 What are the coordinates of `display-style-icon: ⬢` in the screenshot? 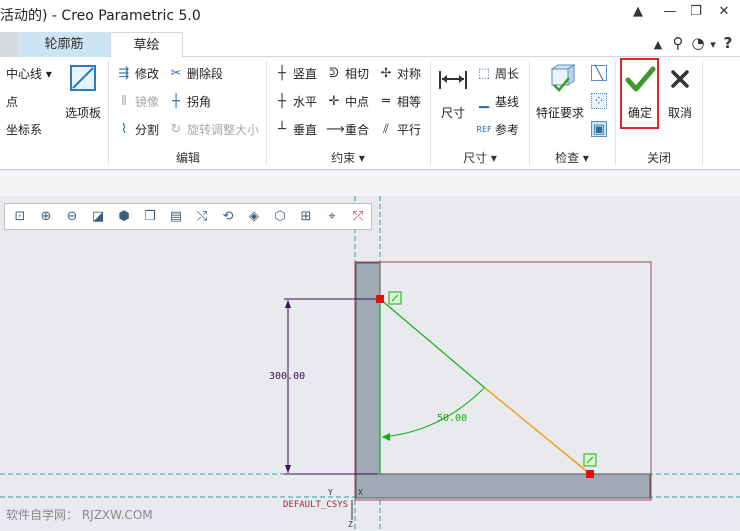 It's located at (124, 217).